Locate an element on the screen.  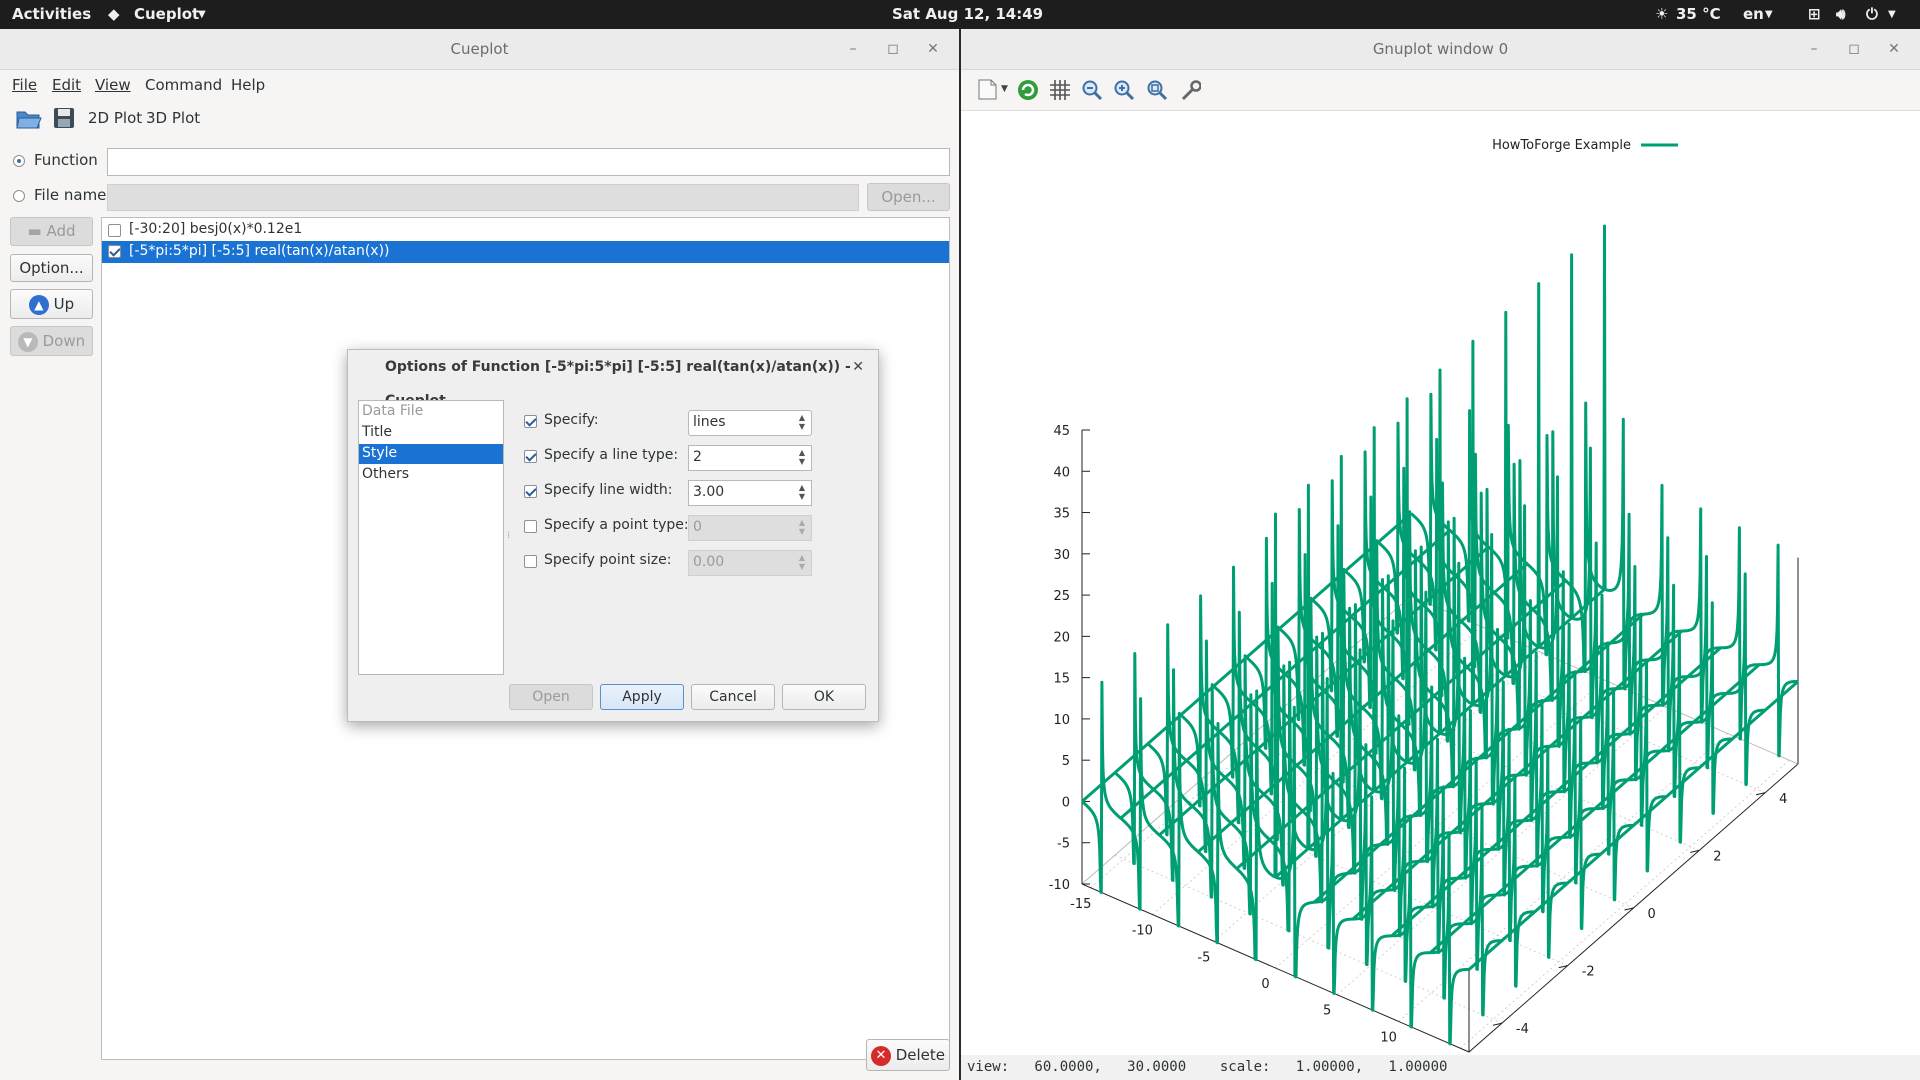
language-indicator: en is located at coordinates (1753, 14).